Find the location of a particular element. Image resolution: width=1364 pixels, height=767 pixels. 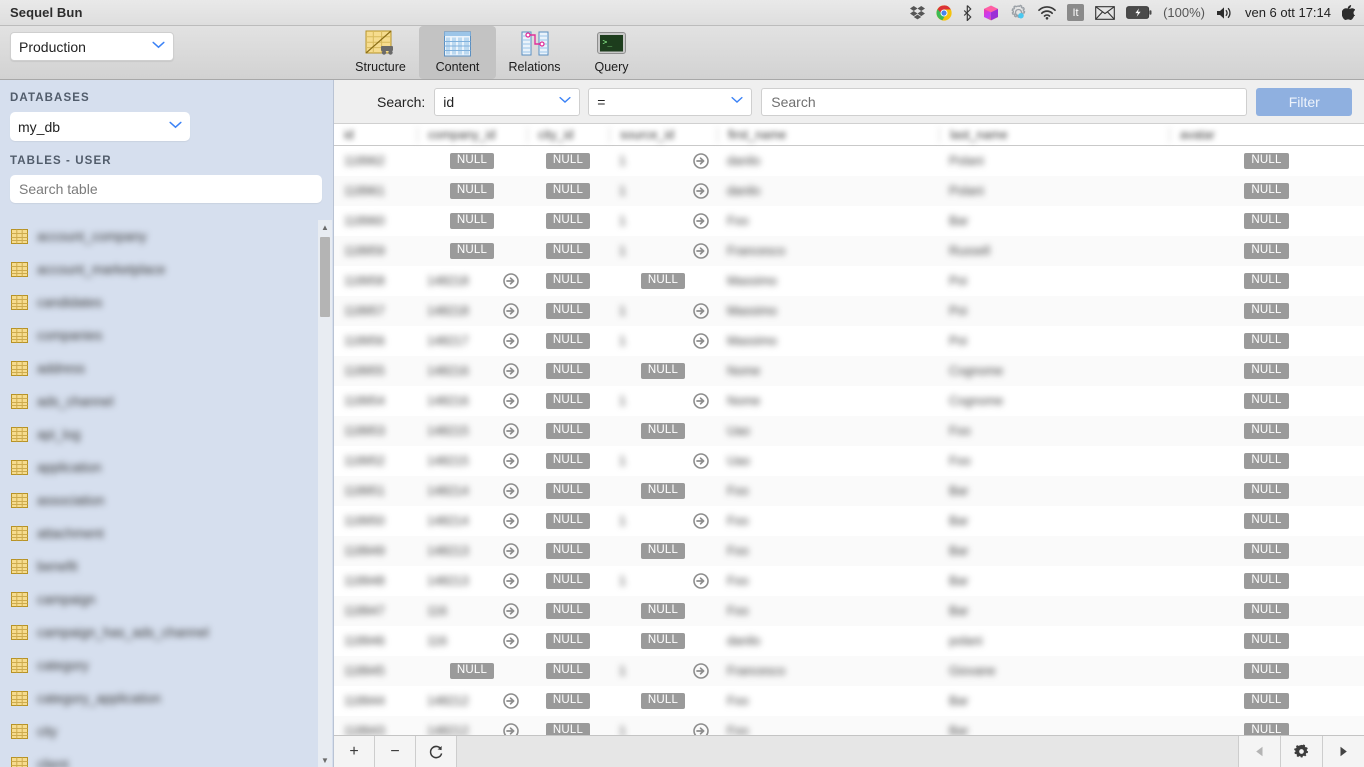

grid-cell: 118957 is located at coordinates (375, 311).